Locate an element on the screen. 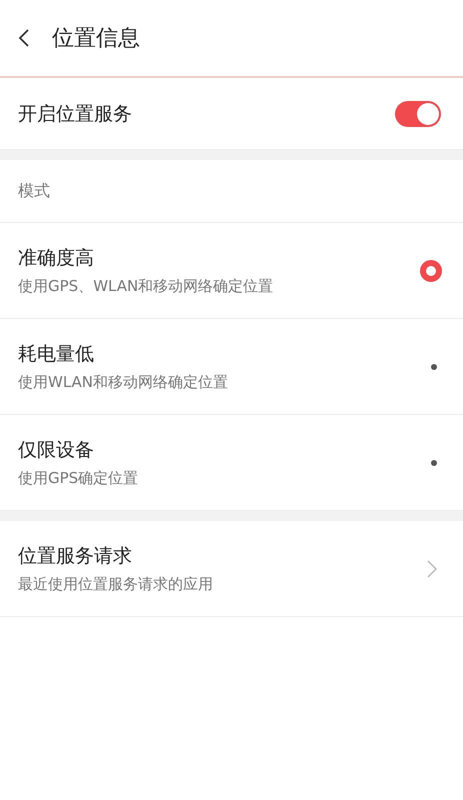  item-title: 位置服务请求 is located at coordinates (75, 556).